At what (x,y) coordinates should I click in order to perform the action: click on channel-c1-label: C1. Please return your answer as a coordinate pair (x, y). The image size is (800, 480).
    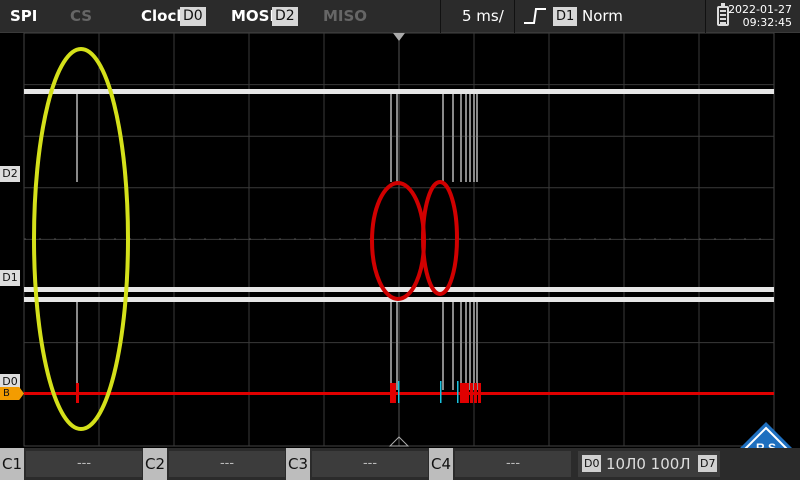
    Looking at the image, I should click on (12, 464).